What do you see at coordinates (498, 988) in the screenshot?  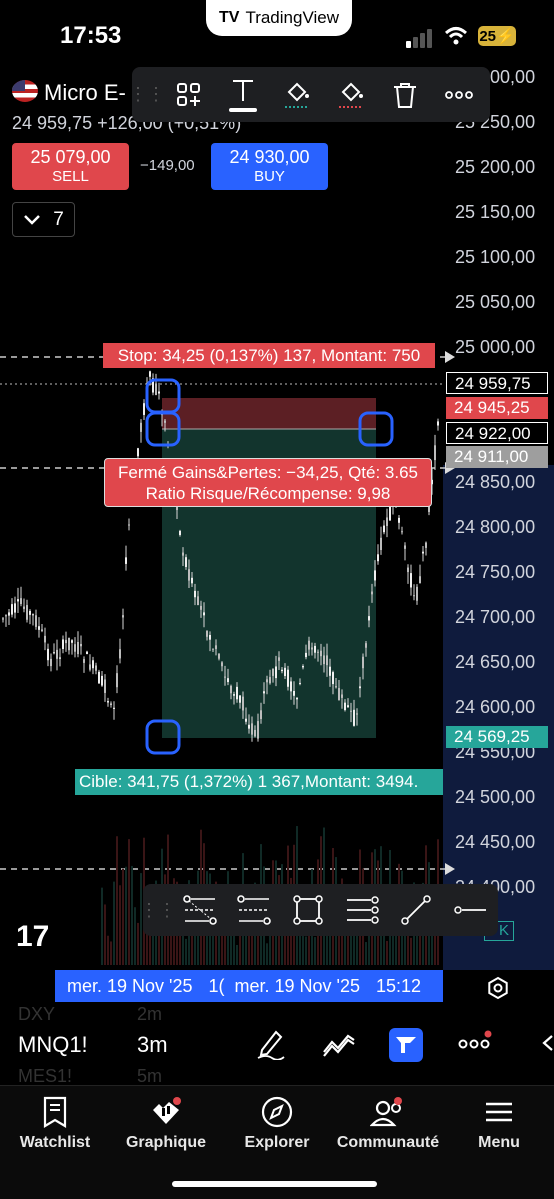 I see `chart-settings-icon` at bounding box center [498, 988].